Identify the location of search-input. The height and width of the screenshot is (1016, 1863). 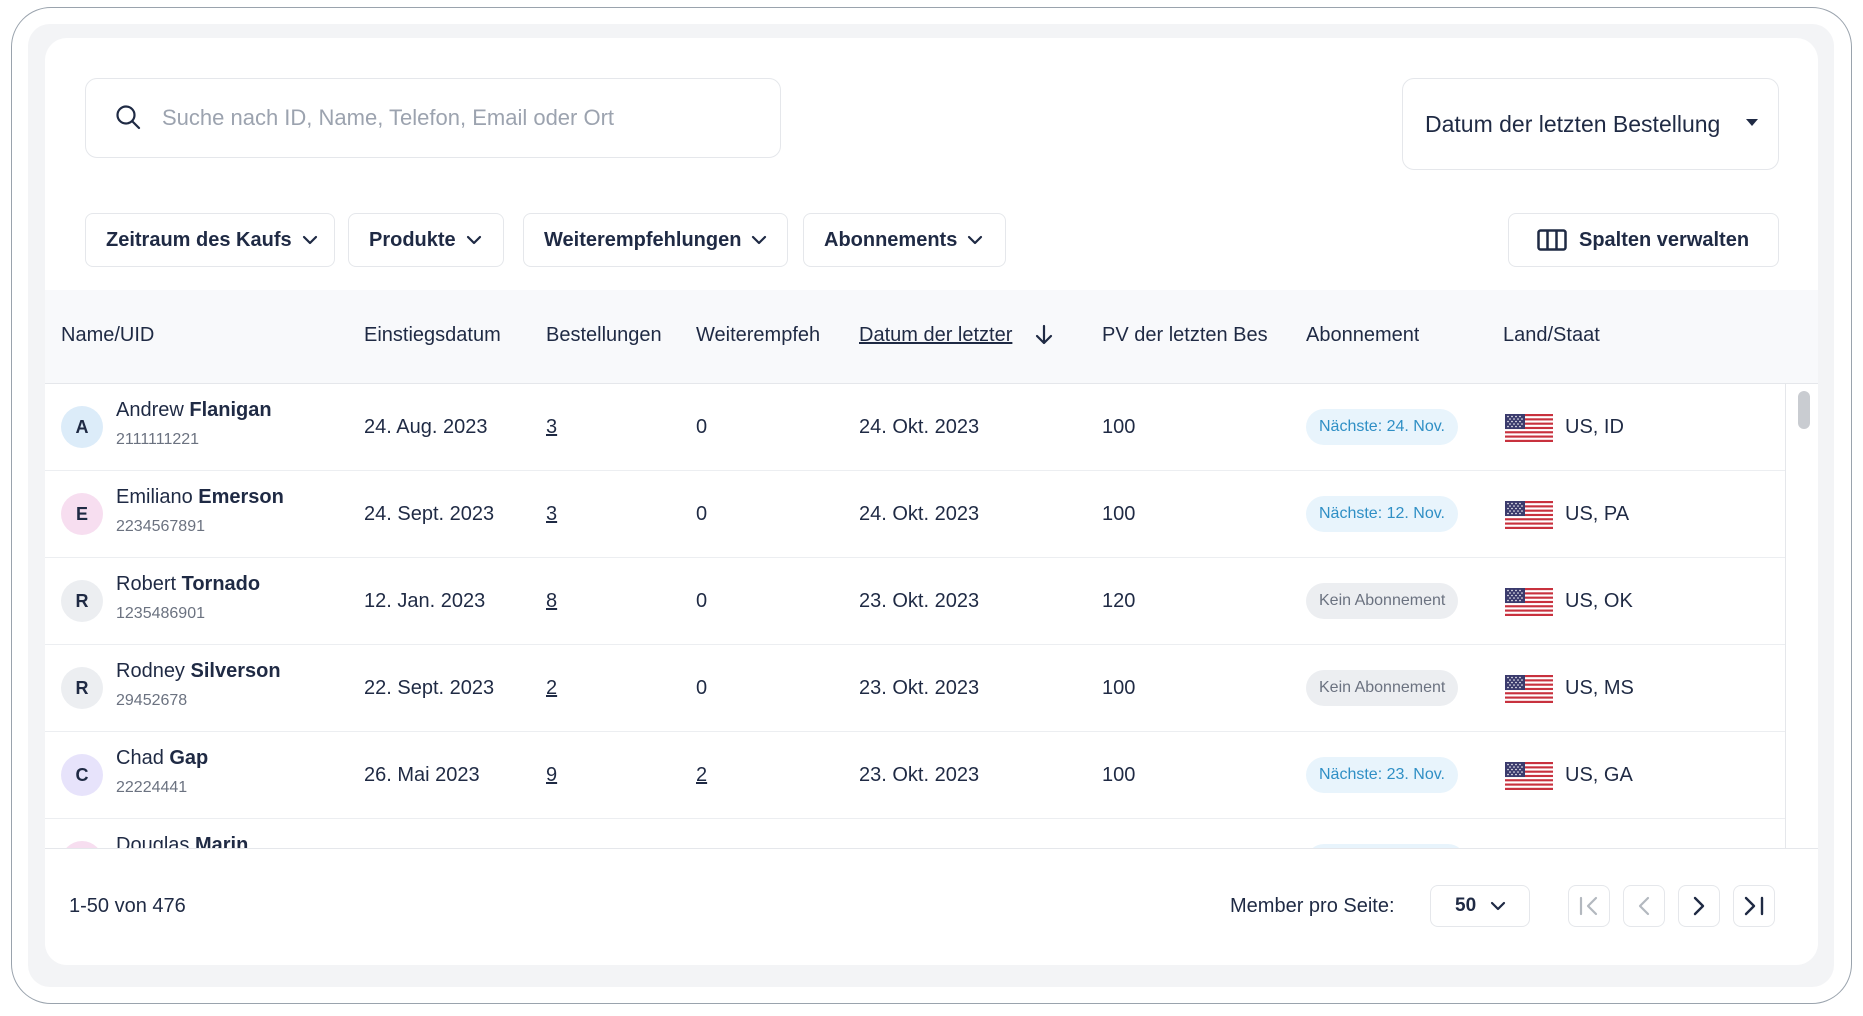
(462, 118).